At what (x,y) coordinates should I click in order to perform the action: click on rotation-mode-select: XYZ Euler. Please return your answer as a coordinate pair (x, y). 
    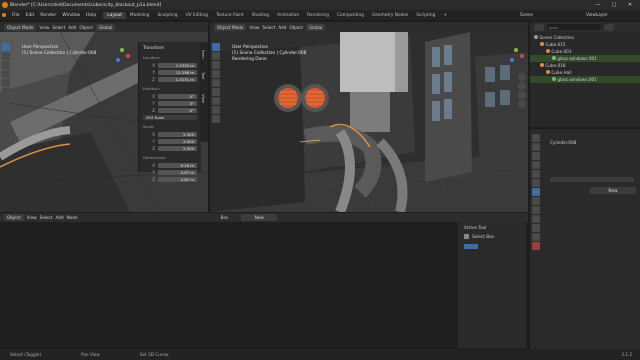
    Looking at the image, I should click on (170, 117).